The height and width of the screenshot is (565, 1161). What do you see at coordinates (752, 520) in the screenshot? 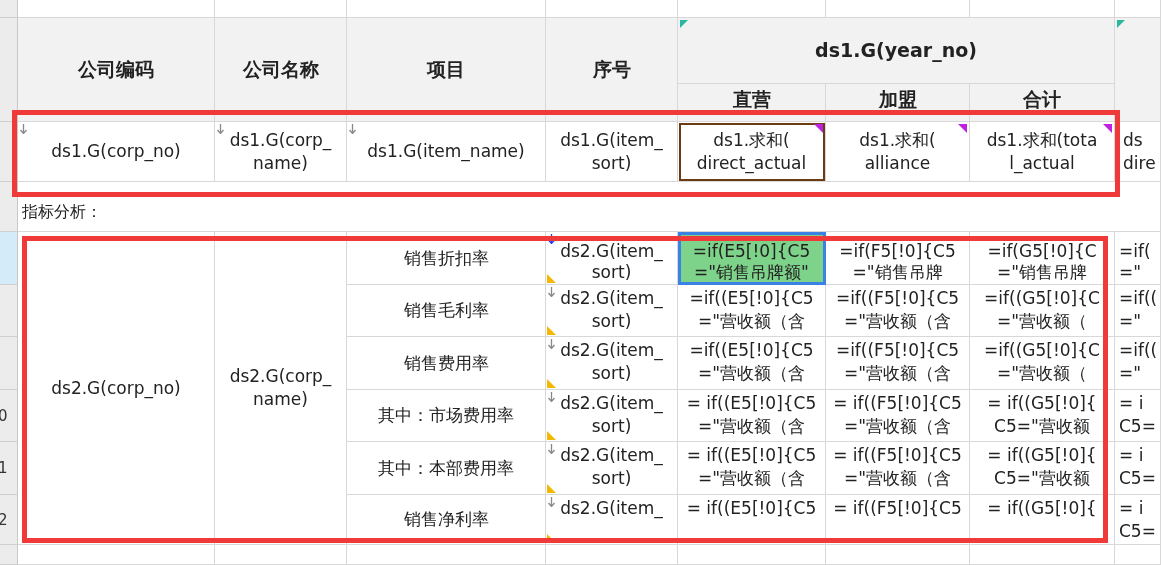
I see `formula-cell: = if((E5[!0]{C5` at bounding box center [752, 520].